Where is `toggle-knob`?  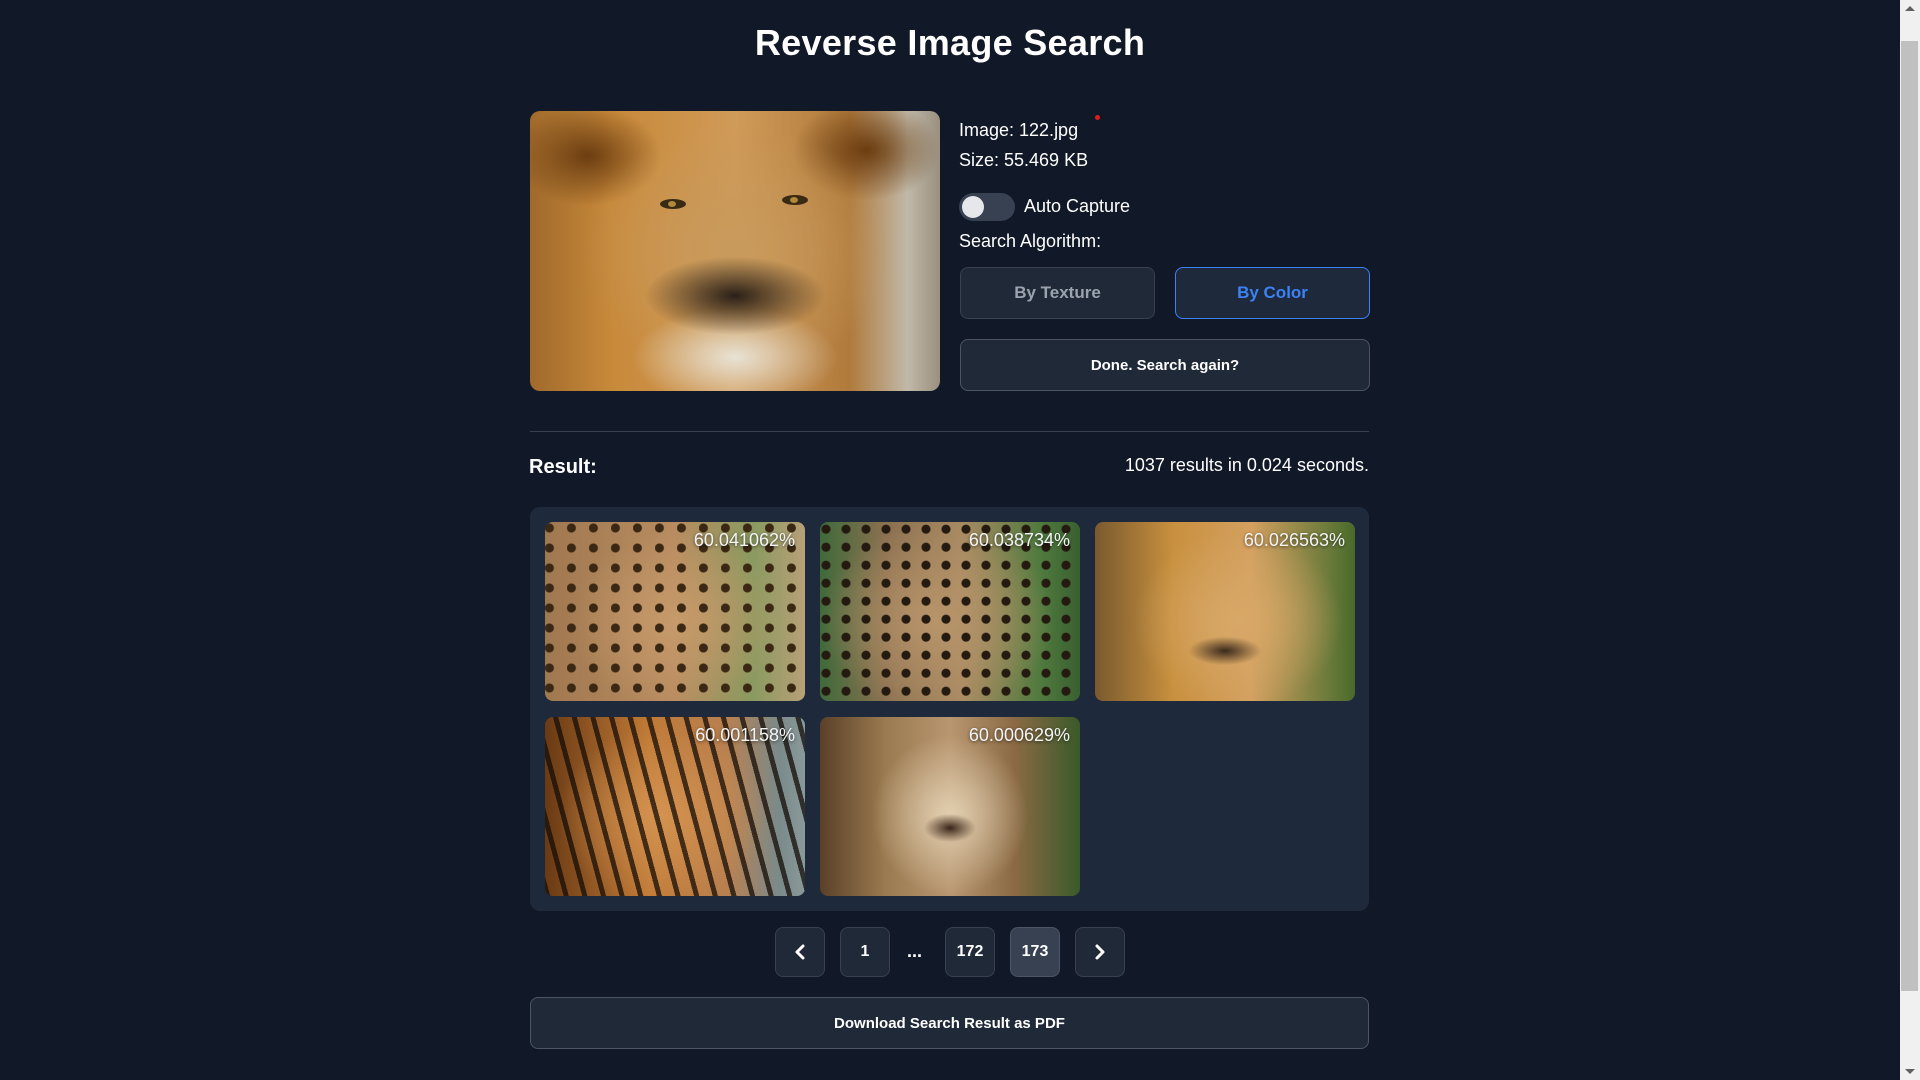
toggle-knob is located at coordinates (973, 207).